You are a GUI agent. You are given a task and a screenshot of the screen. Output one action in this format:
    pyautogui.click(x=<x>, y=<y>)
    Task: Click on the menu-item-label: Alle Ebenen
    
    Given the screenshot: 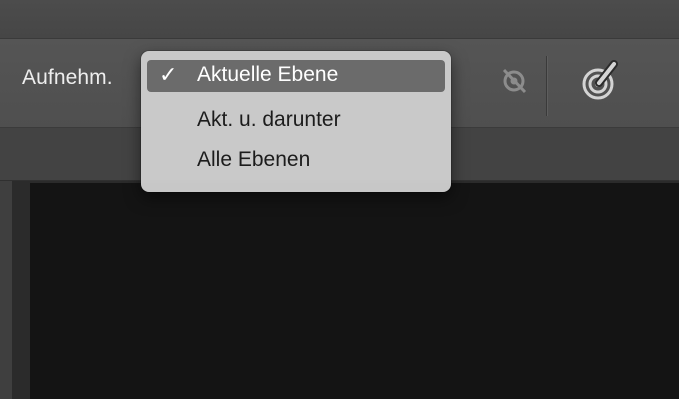 What is the action you would take?
    pyautogui.click(x=254, y=159)
    